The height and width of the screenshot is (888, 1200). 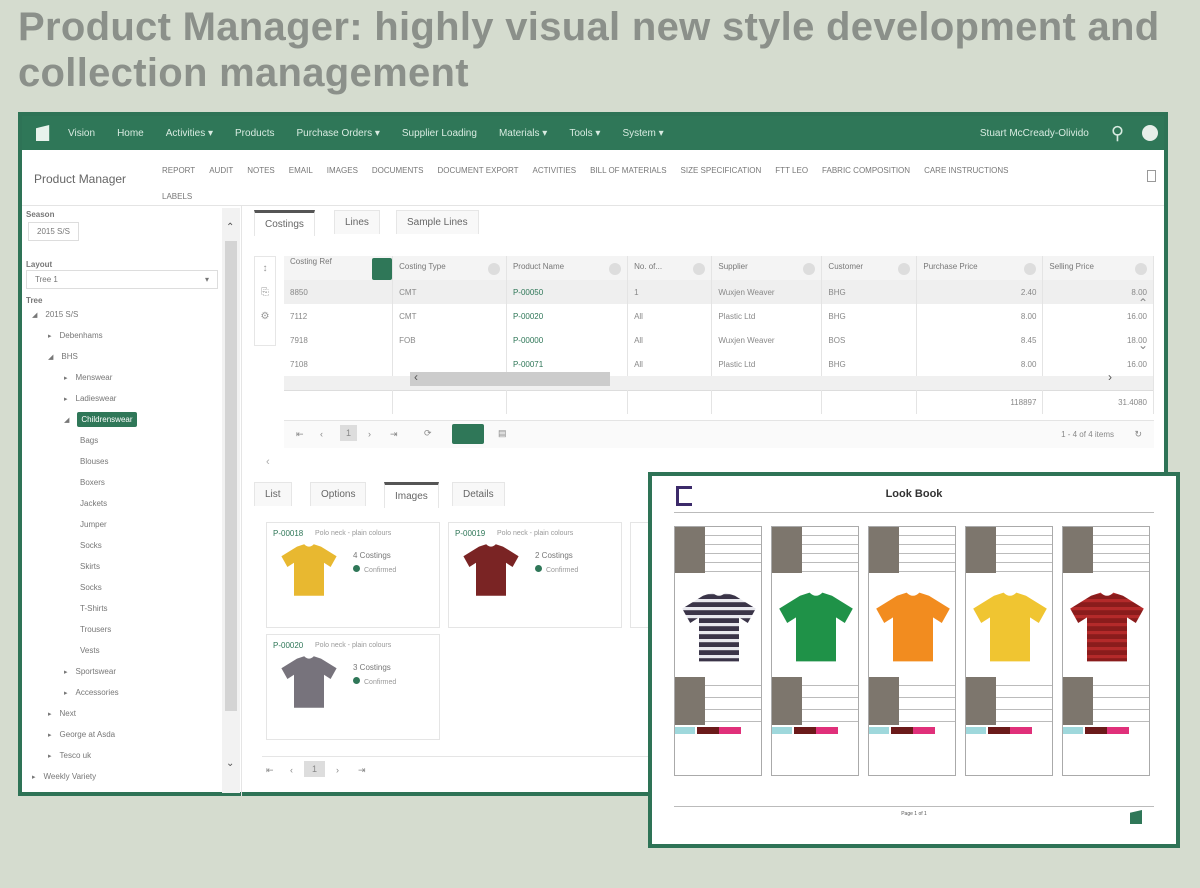 I want to click on print-icon, so click(x=1151, y=176).